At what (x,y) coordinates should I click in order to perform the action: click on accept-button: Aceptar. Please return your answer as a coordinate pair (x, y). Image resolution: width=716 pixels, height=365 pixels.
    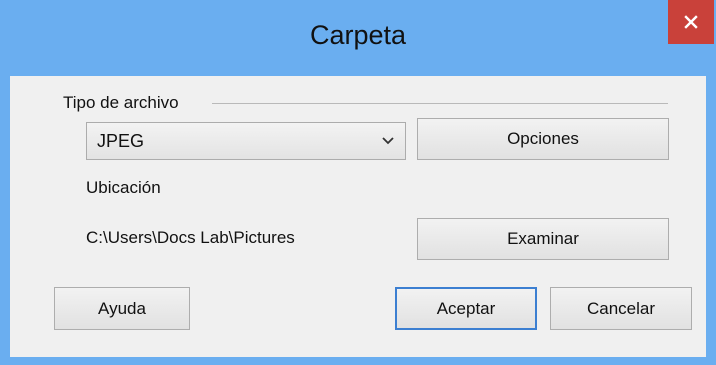
    Looking at the image, I should click on (466, 308).